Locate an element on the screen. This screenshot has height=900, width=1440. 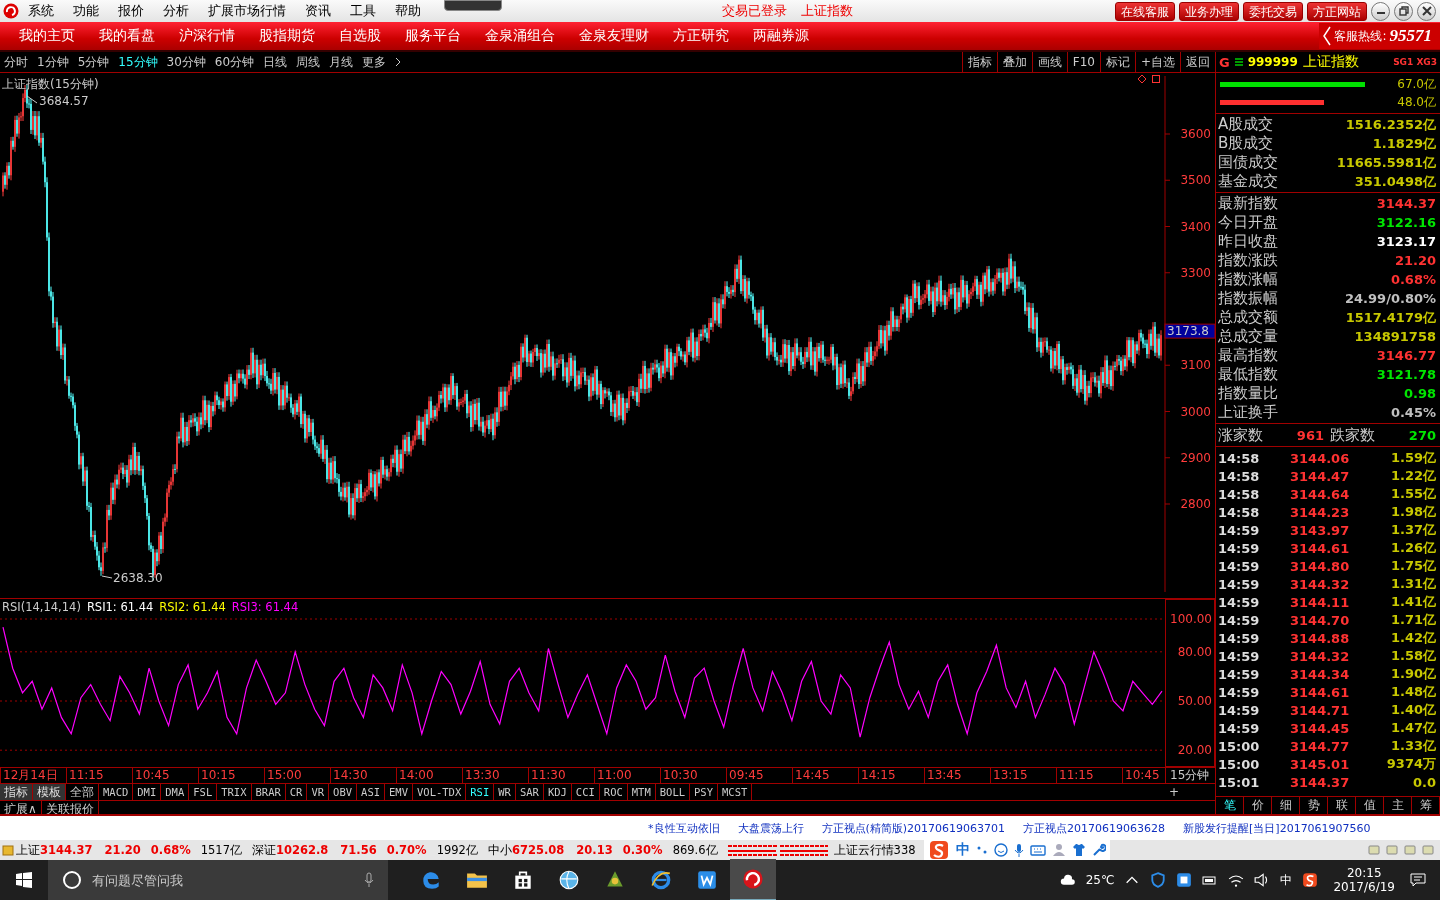
menu-icon is located at coordinates (1238, 62).